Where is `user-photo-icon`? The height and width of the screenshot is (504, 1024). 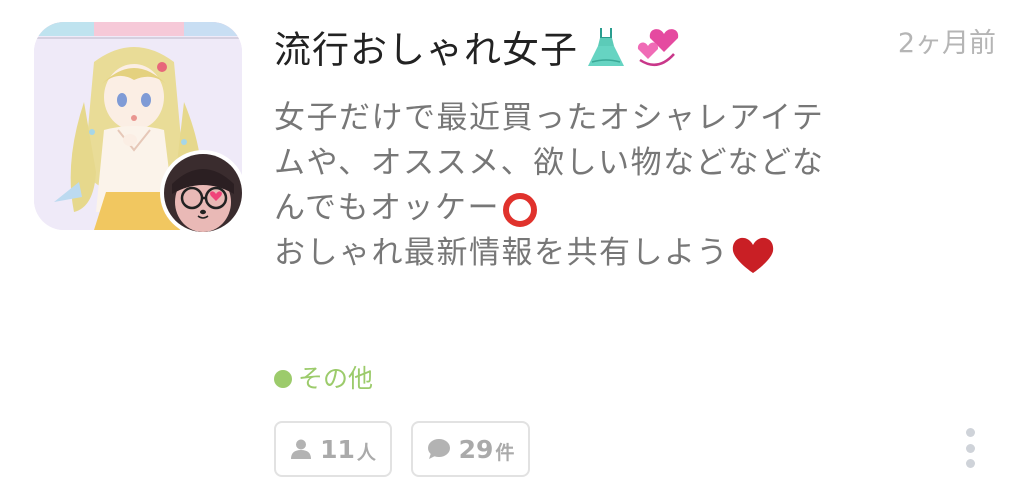 user-photo-icon is located at coordinates (203, 193).